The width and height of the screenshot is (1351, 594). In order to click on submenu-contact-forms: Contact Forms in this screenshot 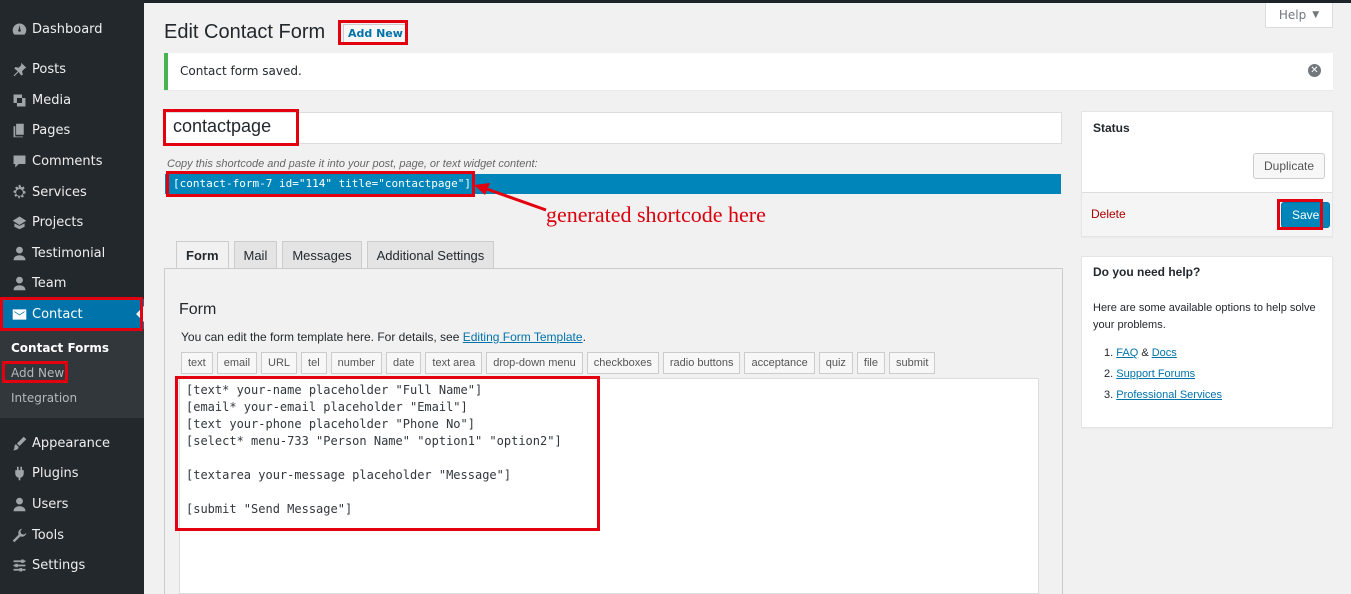, I will do `click(60, 348)`.